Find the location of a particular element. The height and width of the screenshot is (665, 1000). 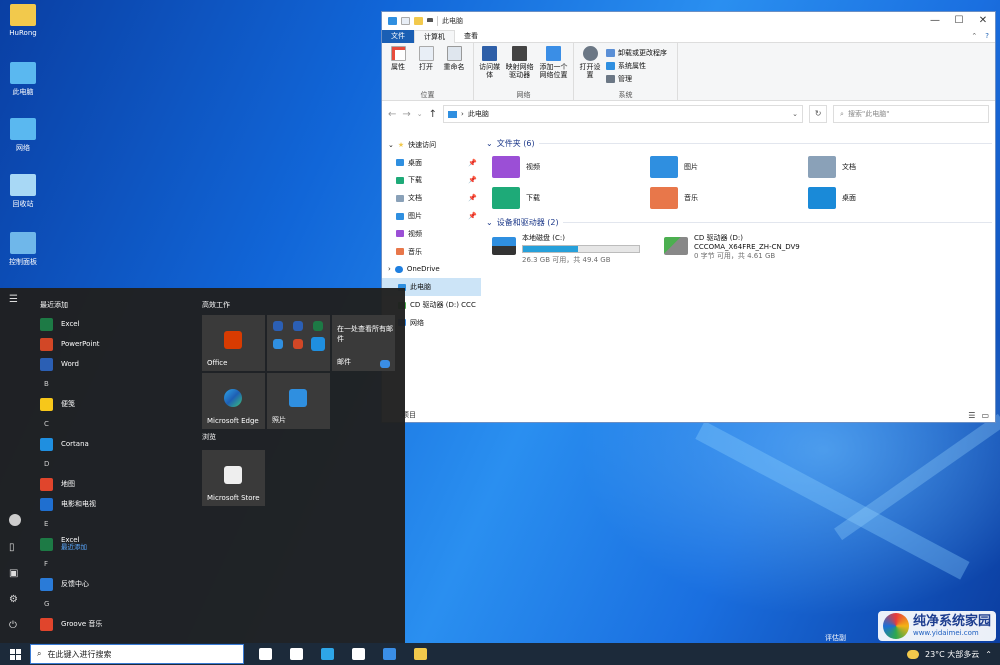

start-button is located at coordinates (15, 654).